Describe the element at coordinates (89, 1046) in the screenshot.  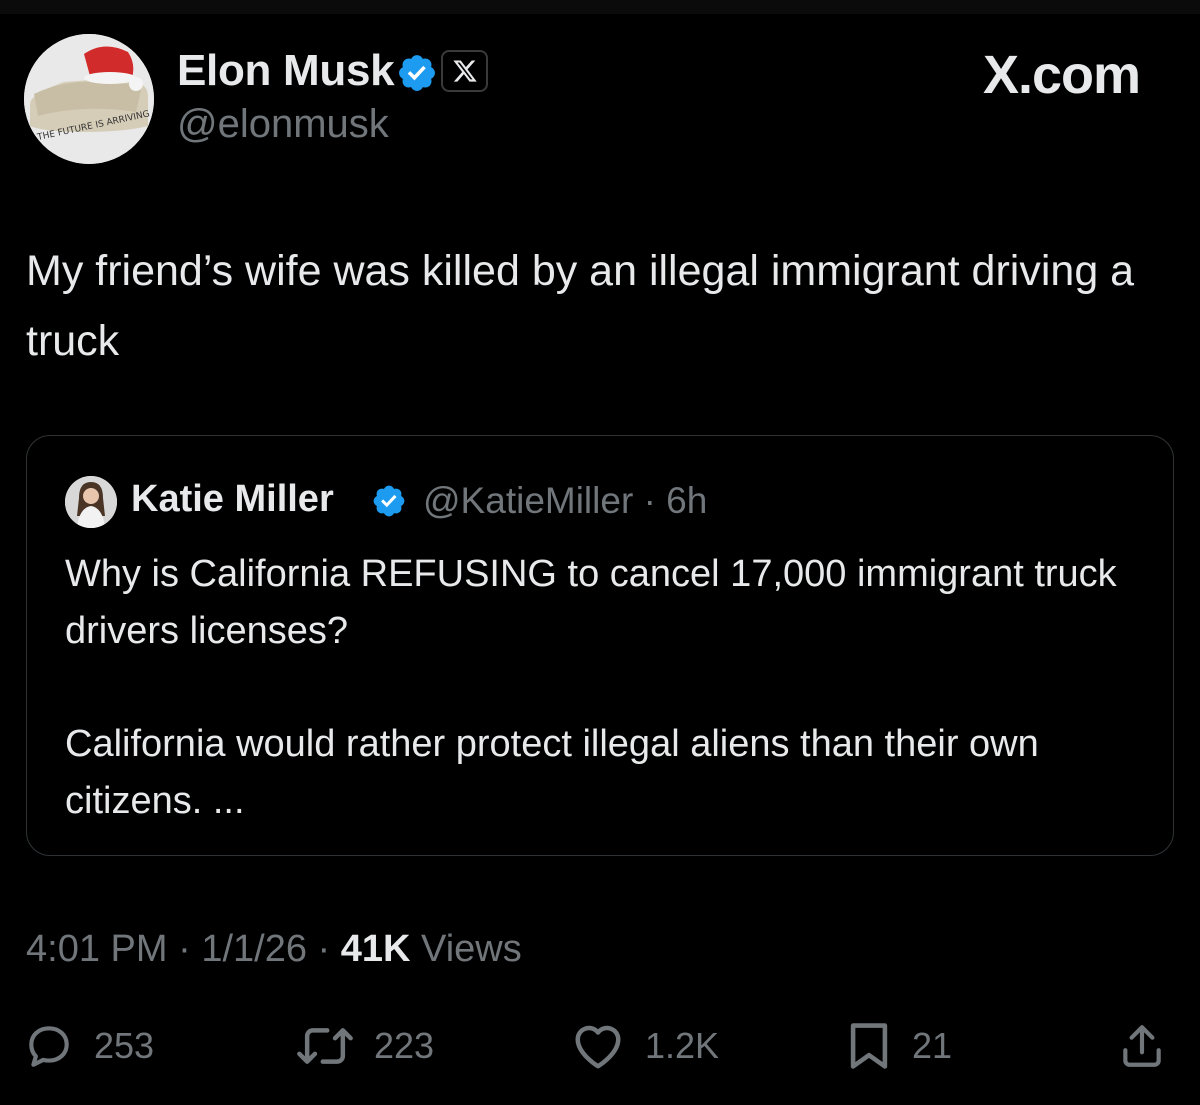
I see `reply-button: 253` at that location.